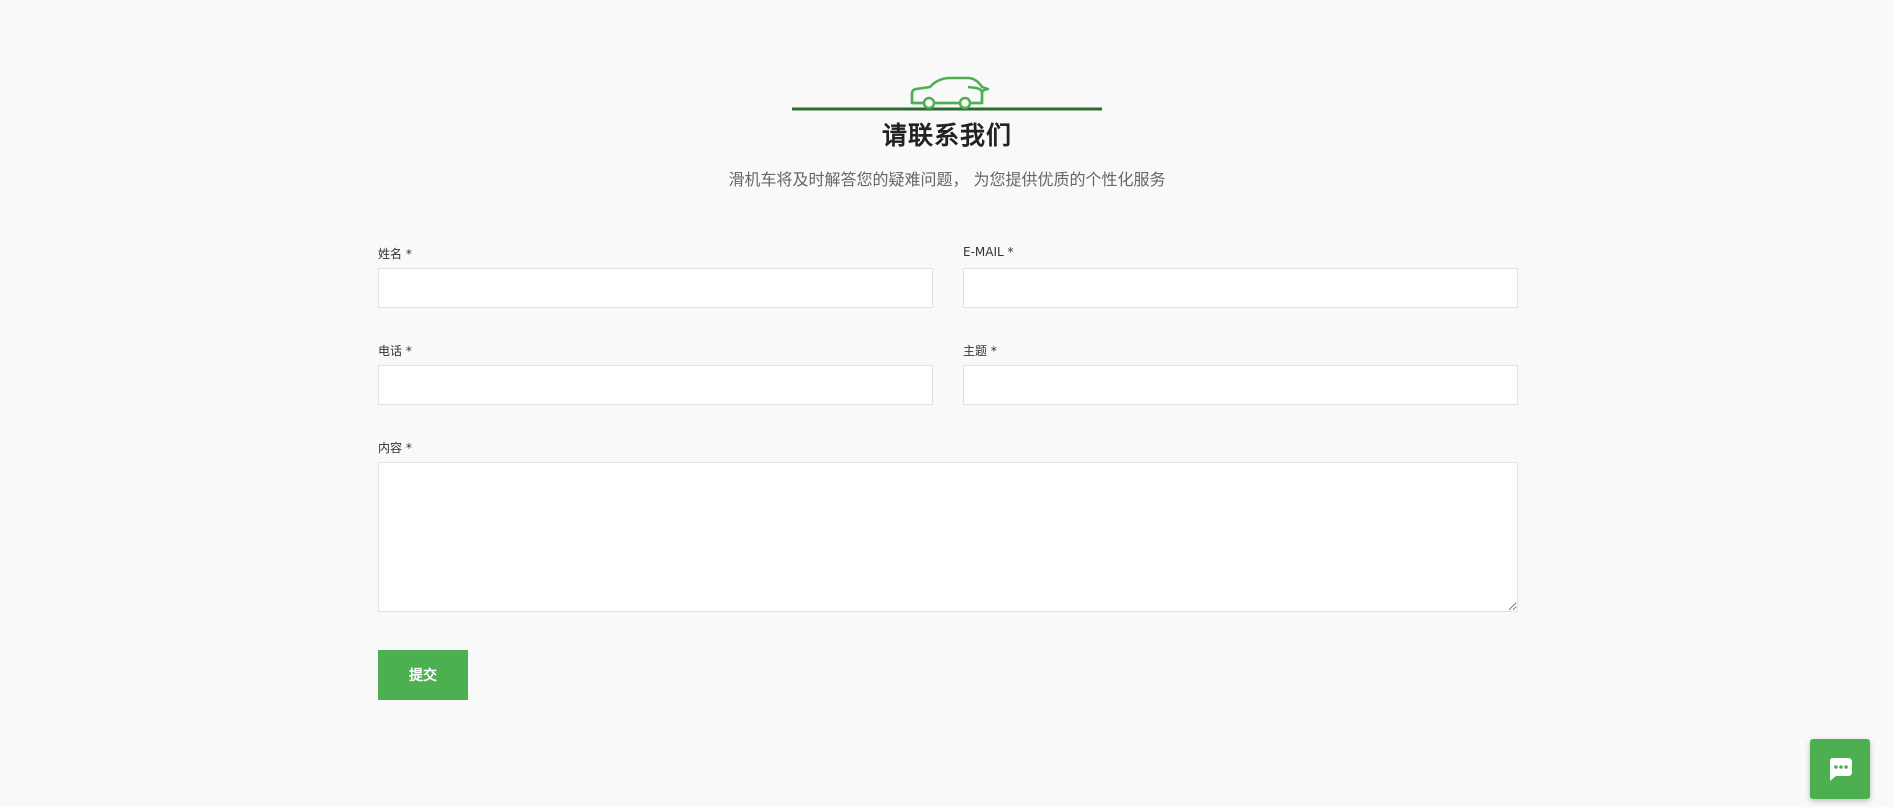 The height and width of the screenshot is (807, 1894). Describe the element at coordinates (988, 252) in the screenshot. I see `email-label: E-MAIL *` at that location.